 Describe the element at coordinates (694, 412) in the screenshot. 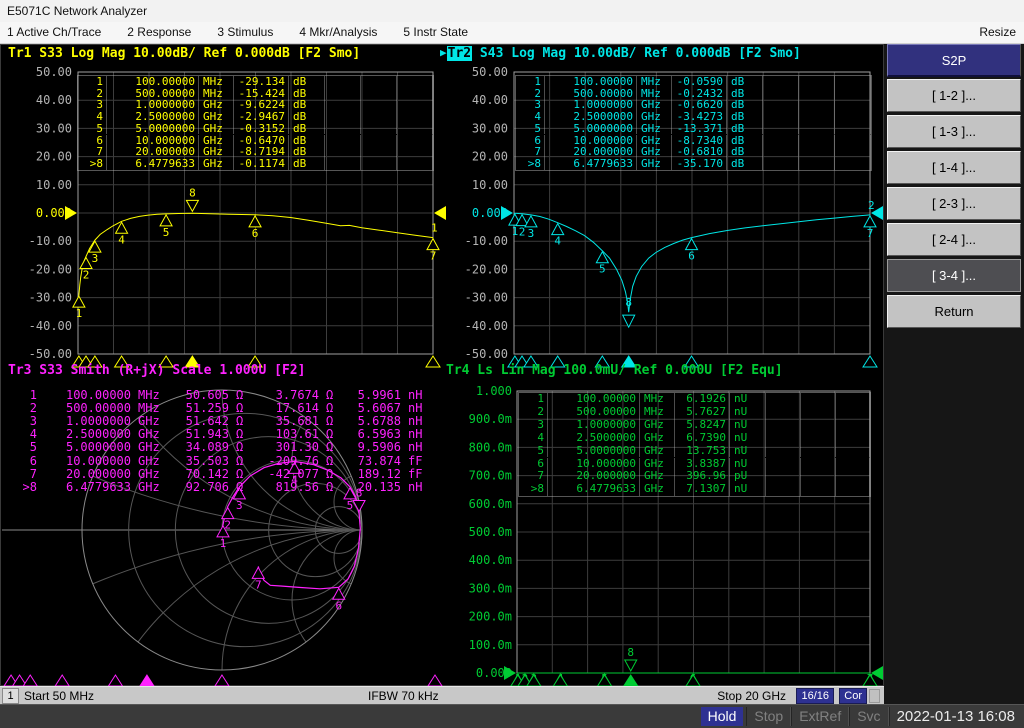

I see `marker-table-row: 2 500.00000 MHz 5.7627 nU` at that location.